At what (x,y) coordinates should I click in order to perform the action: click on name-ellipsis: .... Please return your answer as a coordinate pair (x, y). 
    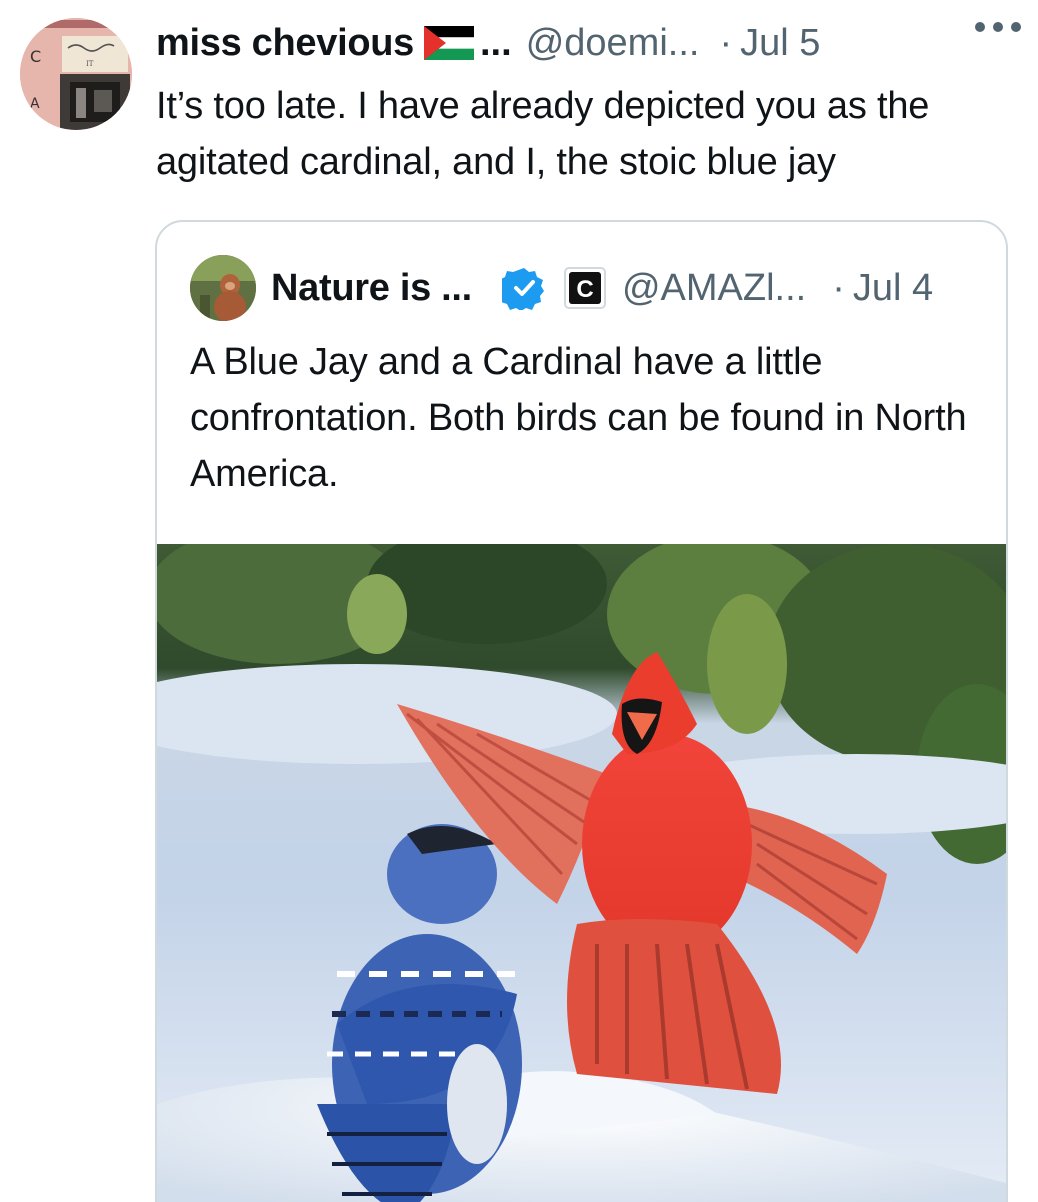
    Looking at the image, I should click on (496, 42).